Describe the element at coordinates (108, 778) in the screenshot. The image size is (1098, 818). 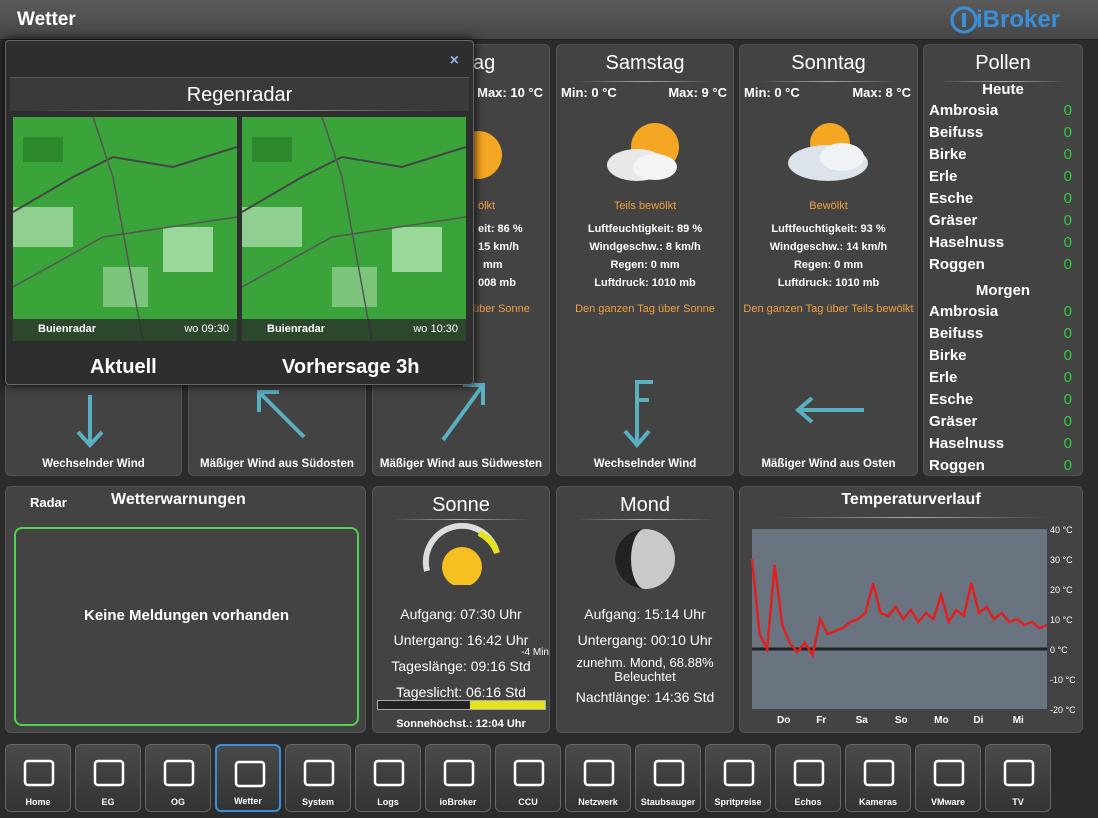
I see `nav-eg: EG` at that location.